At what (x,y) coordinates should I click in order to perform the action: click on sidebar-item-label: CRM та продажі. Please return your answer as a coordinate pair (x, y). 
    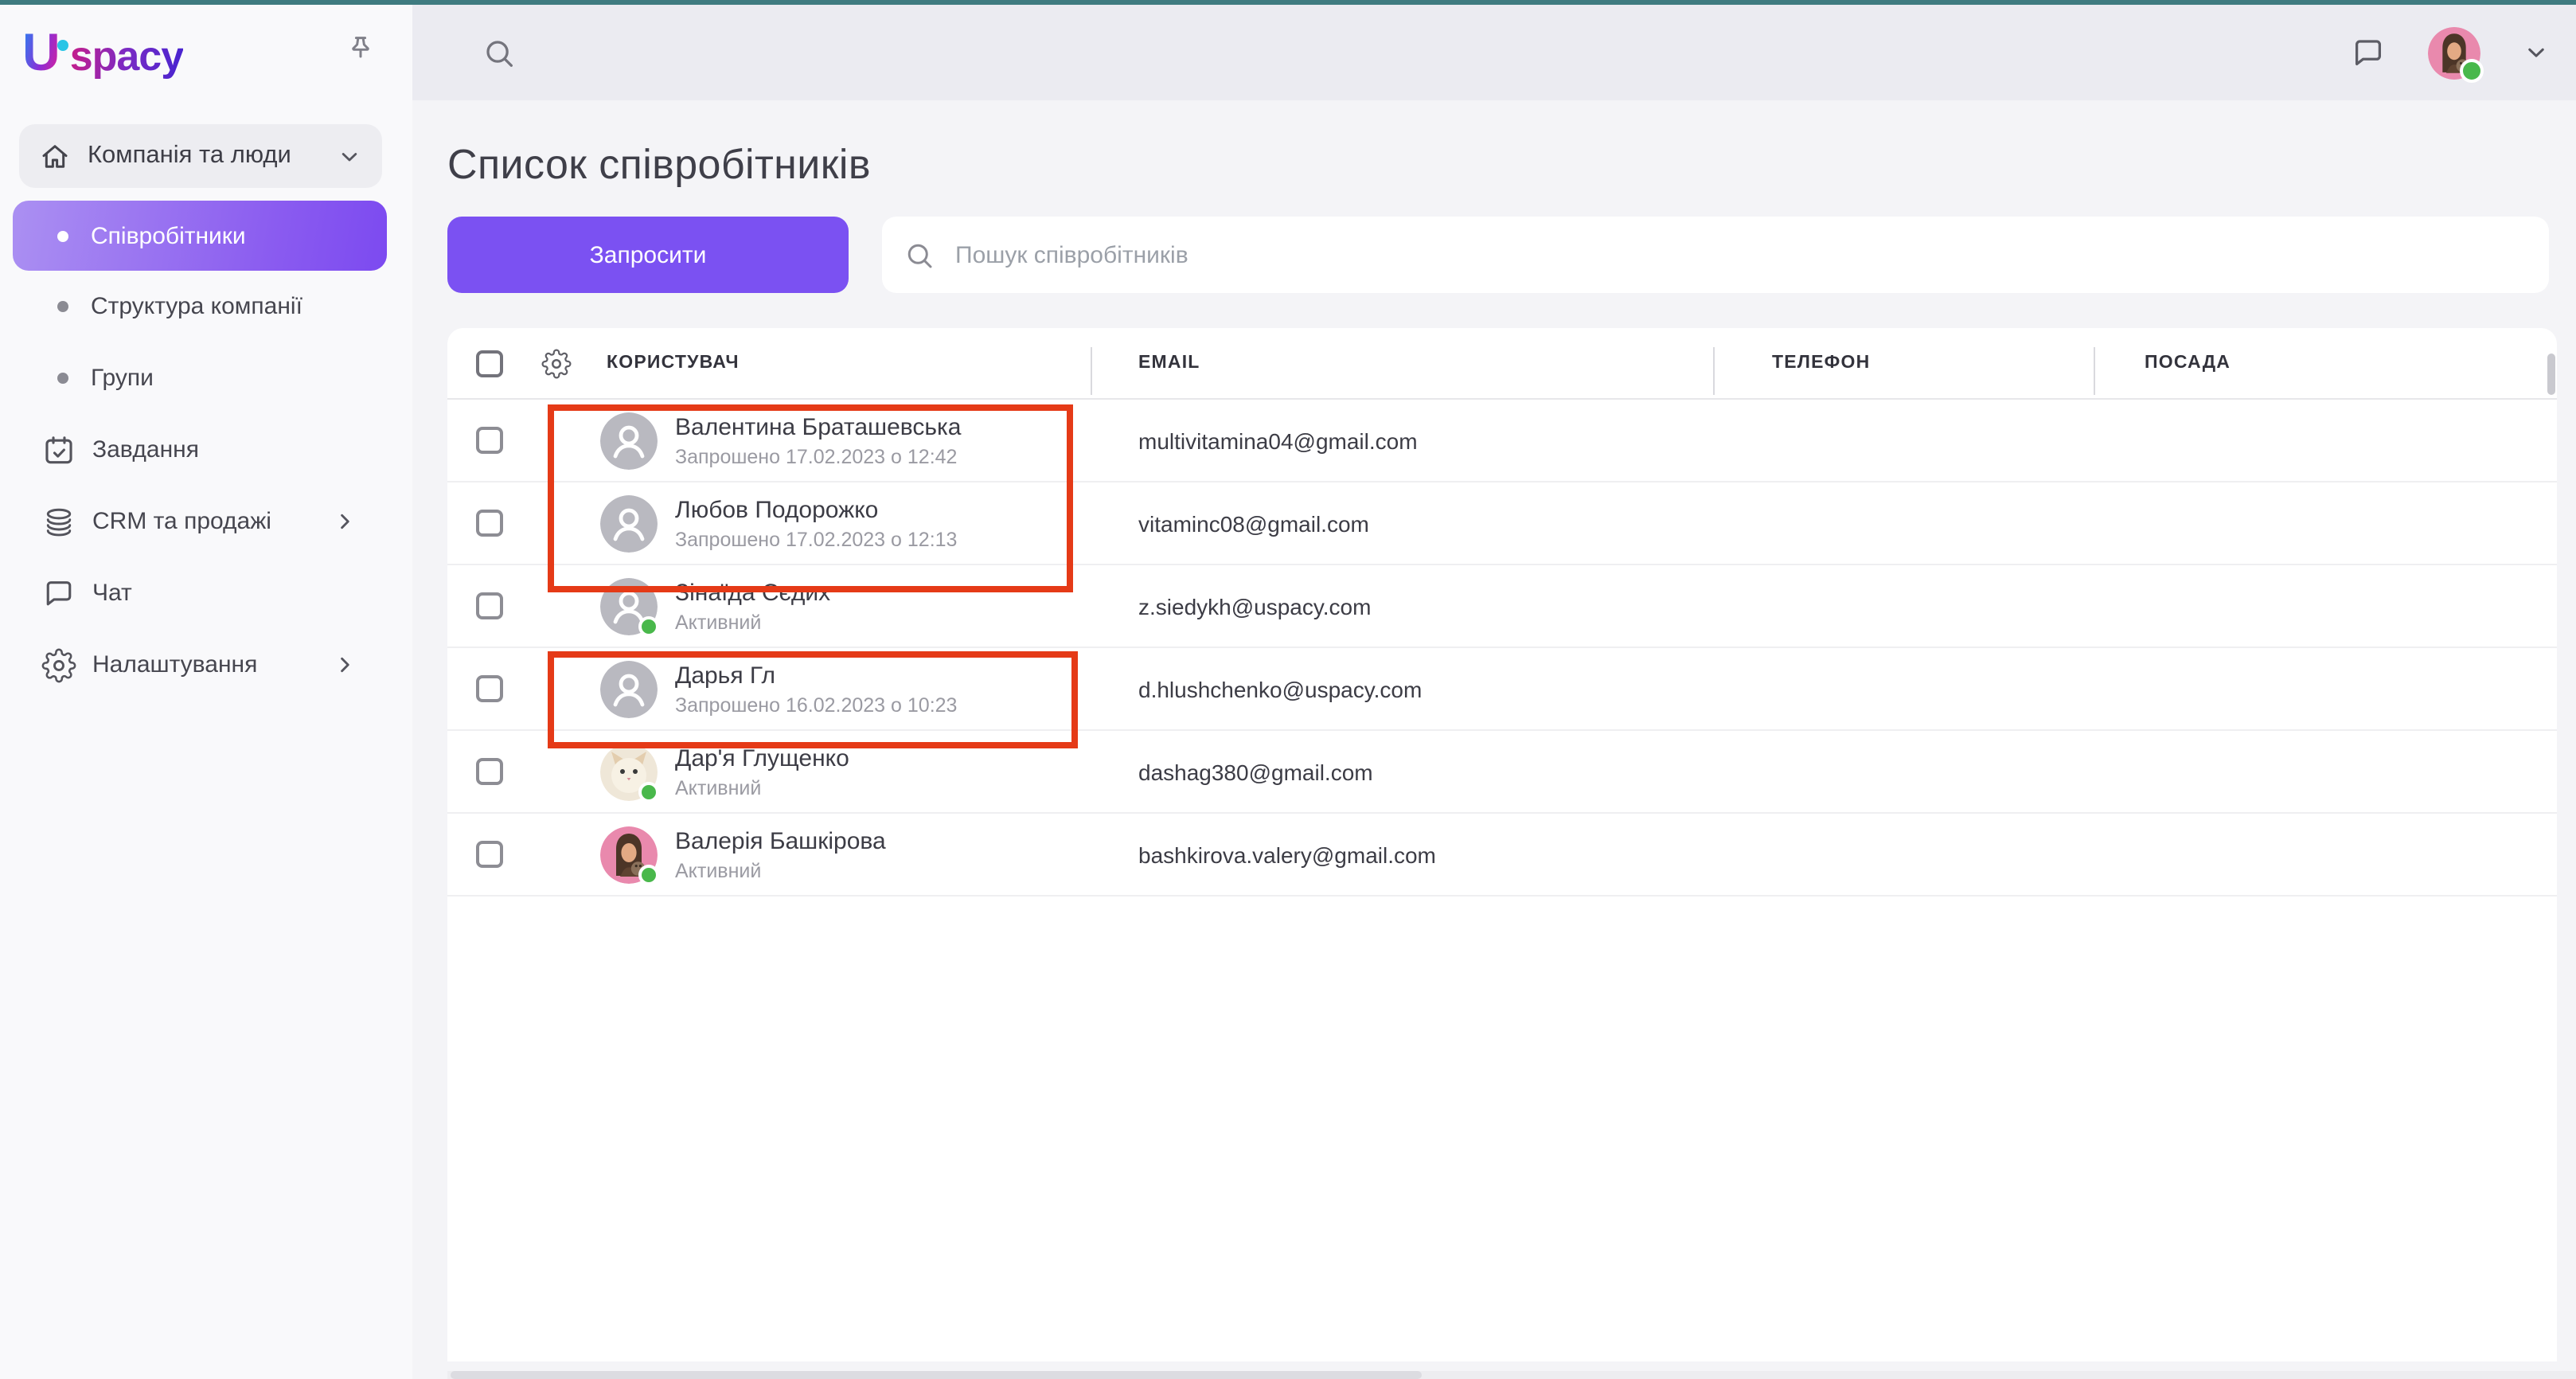
    Looking at the image, I should click on (181, 521).